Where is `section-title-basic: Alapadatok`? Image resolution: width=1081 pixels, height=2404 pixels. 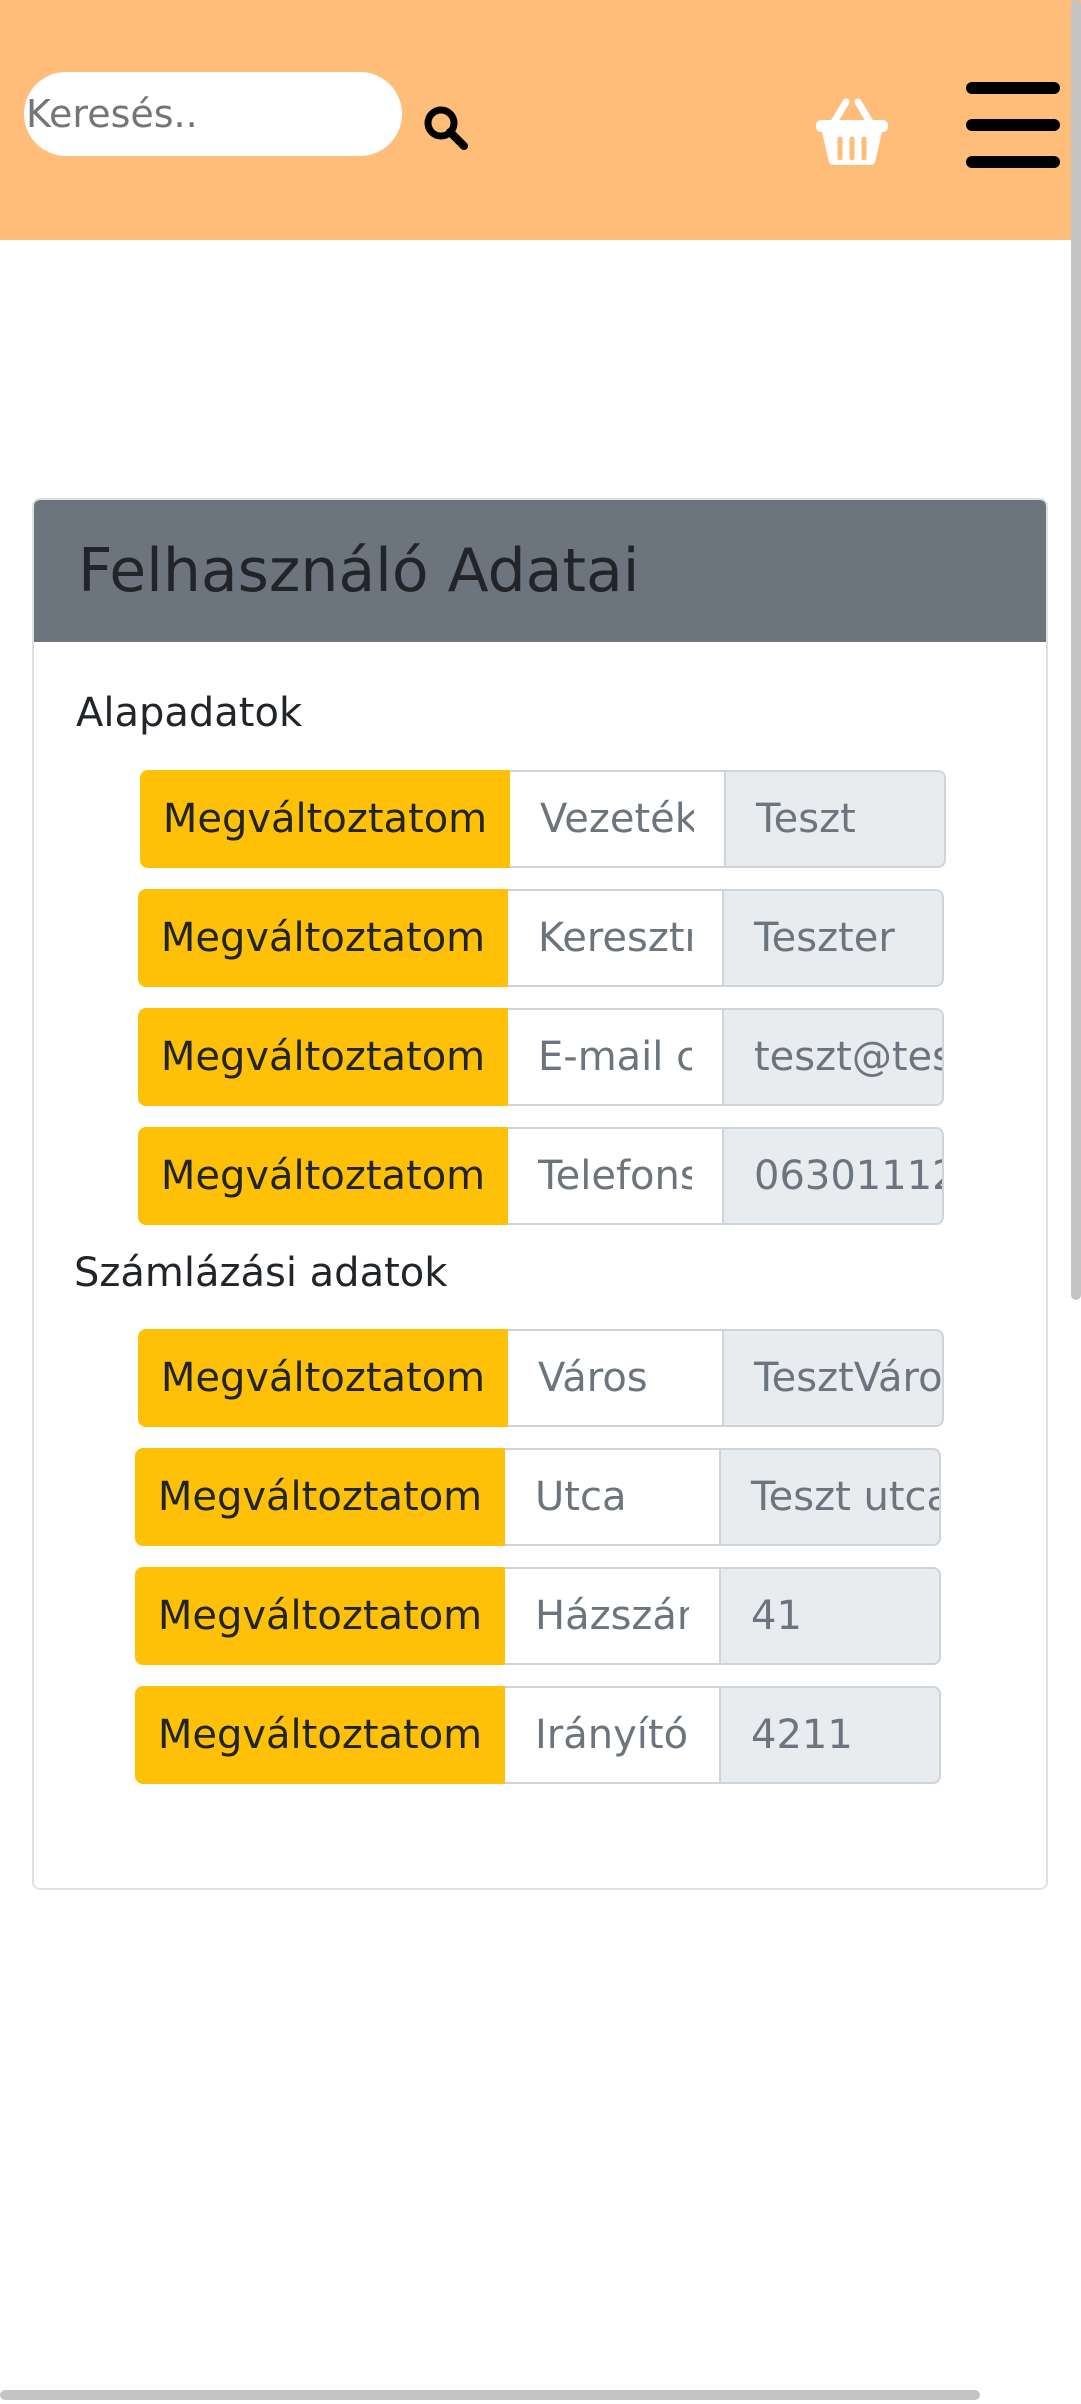 section-title-basic: Alapadatok is located at coordinates (189, 713).